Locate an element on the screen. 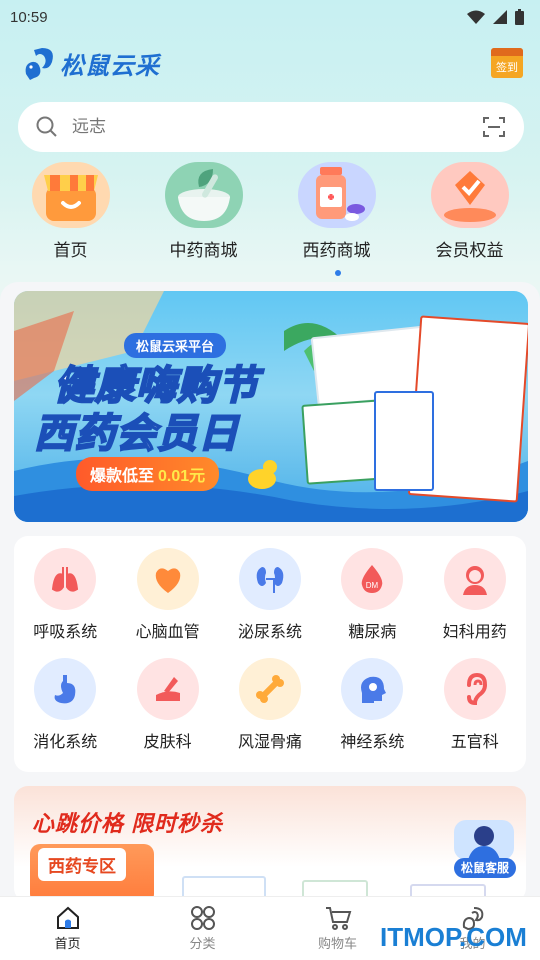 This screenshot has height=960, width=540. banner-price-prefix: 爆款低至 is located at coordinates (122, 476).